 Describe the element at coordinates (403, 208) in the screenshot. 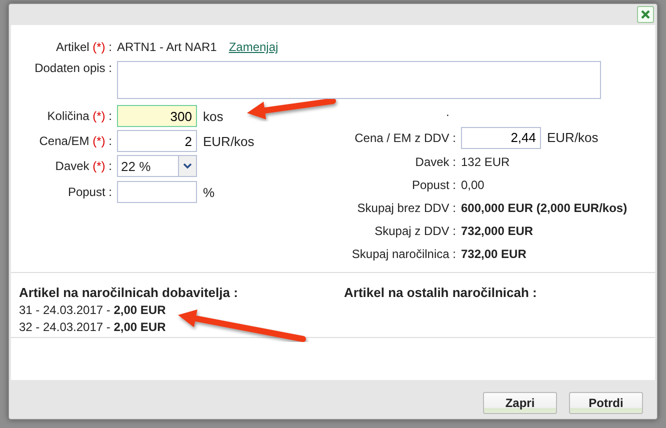

I see `field-label: Skupaj brez DDV` at that location.